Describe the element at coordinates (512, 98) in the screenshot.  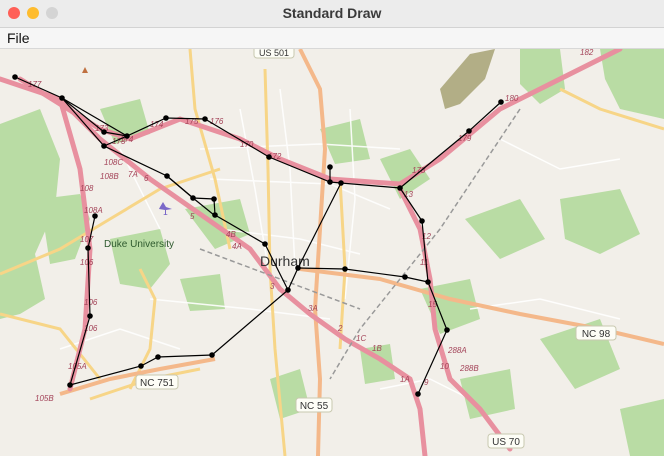
I see `svg-text: 180` at that location.